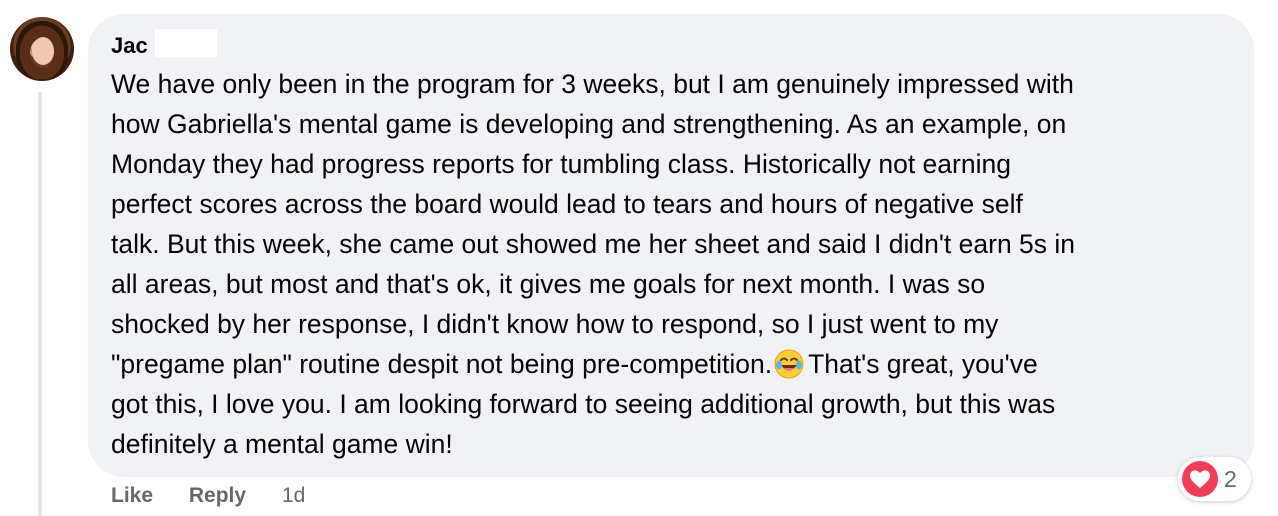  Describe the element at coordinates (789, 364) in the screenshot. I see `laughing-with-tears-emoji-icon` at that location.